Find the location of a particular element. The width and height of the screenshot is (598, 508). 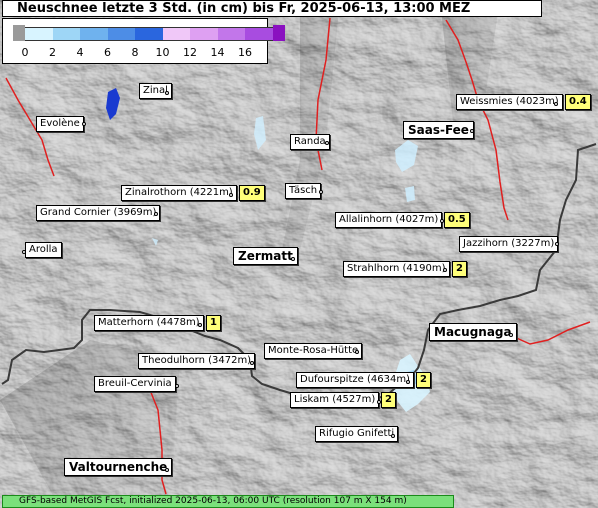

snow-value-dufourspitze: 2 is located at coordinates (423, 380).